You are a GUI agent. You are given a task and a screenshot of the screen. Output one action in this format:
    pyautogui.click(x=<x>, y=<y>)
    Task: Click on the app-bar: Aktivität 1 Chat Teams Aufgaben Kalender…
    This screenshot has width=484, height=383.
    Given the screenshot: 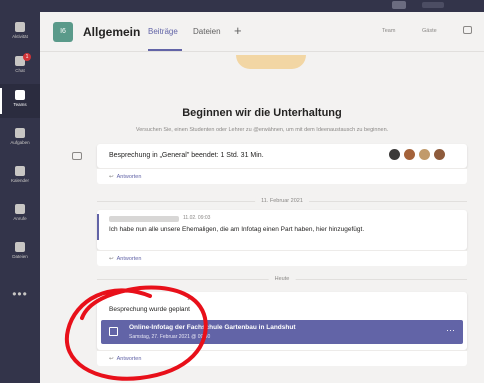 What is the action you would take?
    pyautogui.click(x=20, y=197)
    